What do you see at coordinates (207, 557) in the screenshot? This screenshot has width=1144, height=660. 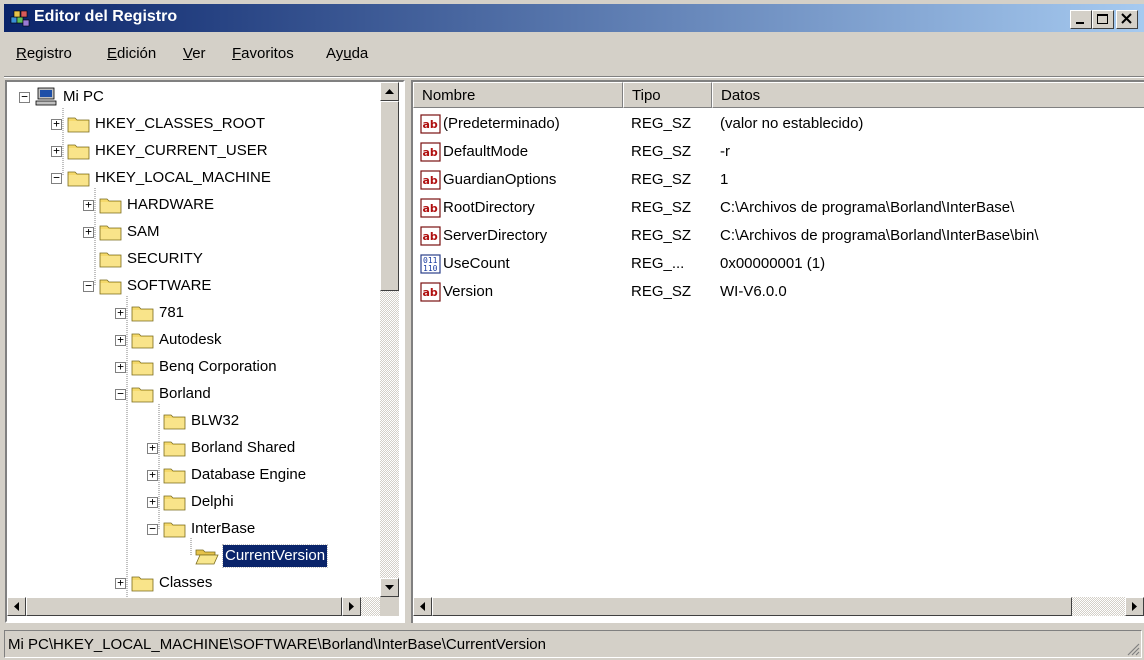 I see `open-folder-icon` at bounding box center [207, 557].